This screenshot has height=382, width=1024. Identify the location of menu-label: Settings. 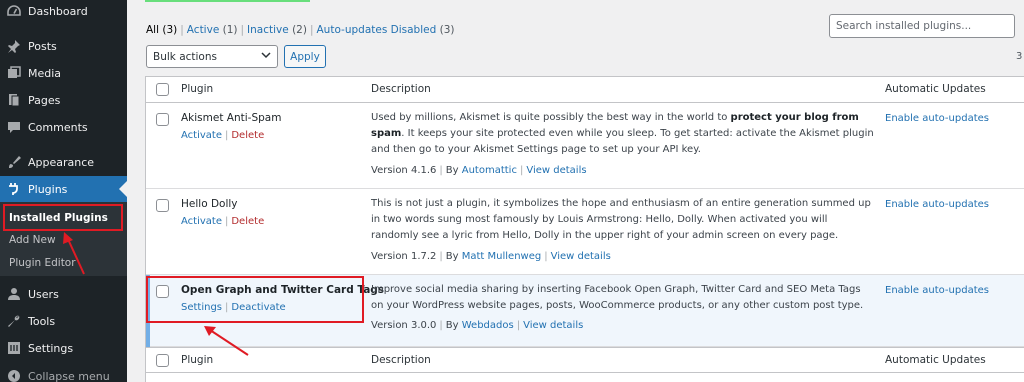
(51, 348).